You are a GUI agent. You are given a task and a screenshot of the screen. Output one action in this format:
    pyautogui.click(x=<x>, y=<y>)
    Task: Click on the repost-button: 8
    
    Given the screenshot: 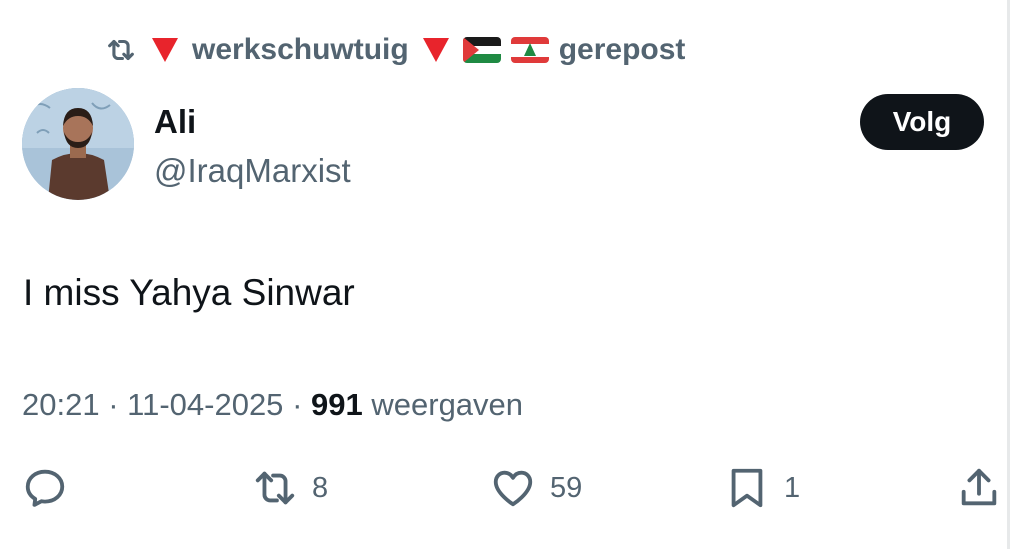 What is the action you would take?
    pyautogui.click(x=290, y=488)
    